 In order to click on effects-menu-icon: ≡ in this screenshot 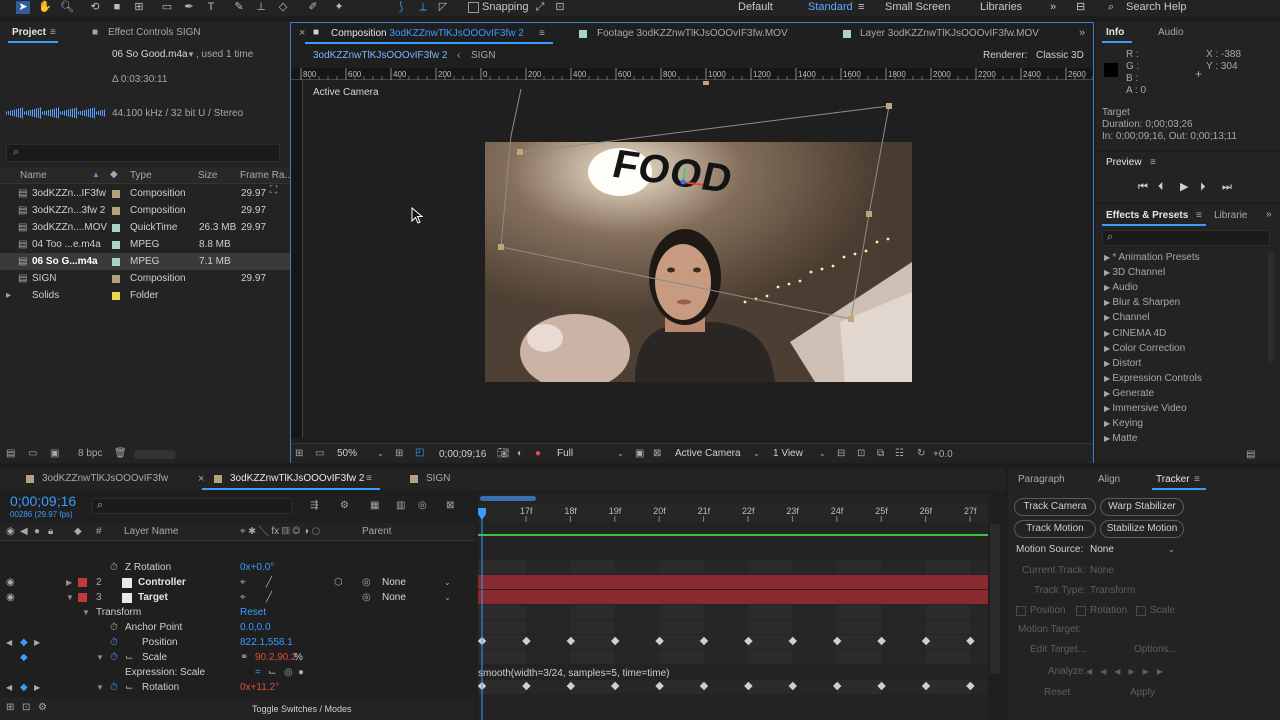, I will do `click(1199, 216)`.